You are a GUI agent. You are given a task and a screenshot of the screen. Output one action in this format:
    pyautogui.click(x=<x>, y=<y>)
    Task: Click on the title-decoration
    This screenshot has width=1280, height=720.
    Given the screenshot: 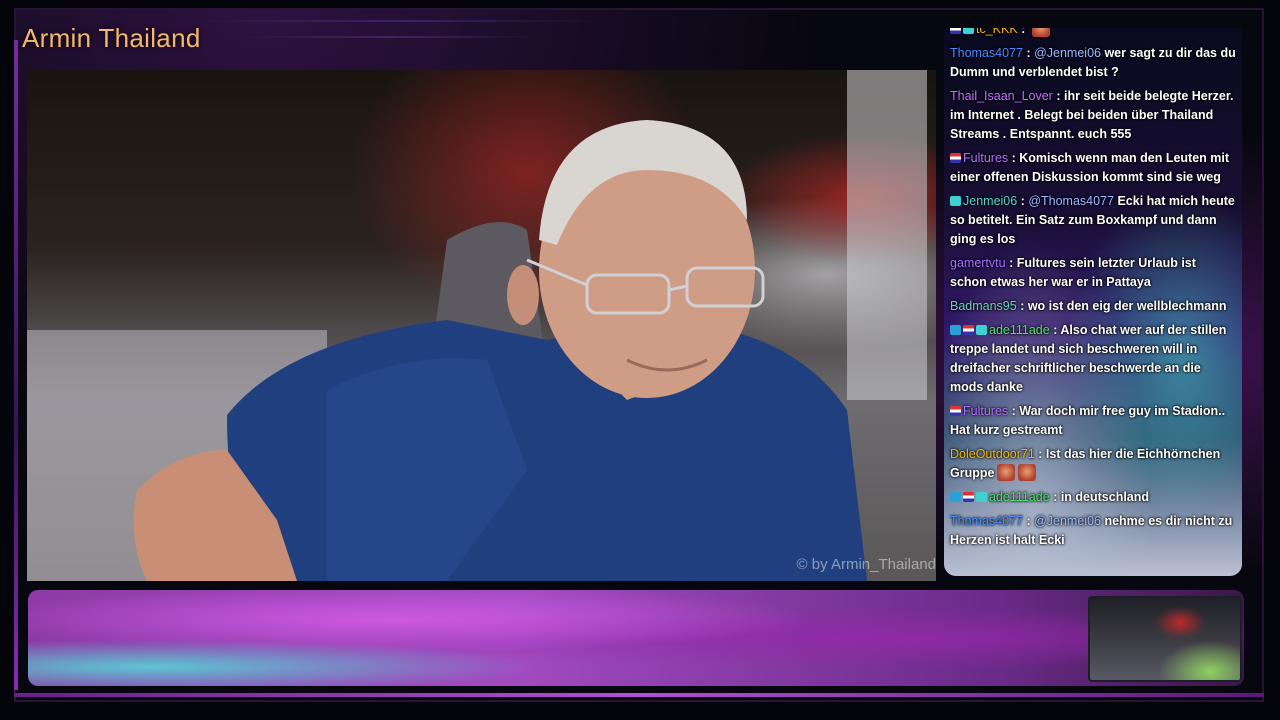 What is the action you would take?
    pyautogui.click(x=450, y=34)
    